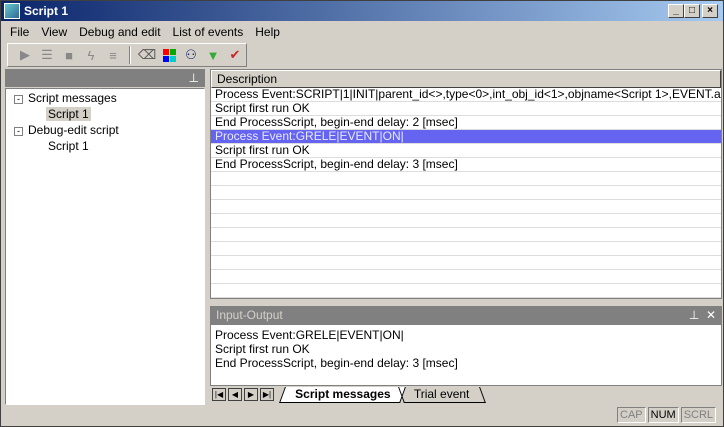 This screenshot has width=724, height=427. Describe the element at coordinates (362, 11) in the screenshot. I see `title-bar: Script 1 _ □ ×` at that location.